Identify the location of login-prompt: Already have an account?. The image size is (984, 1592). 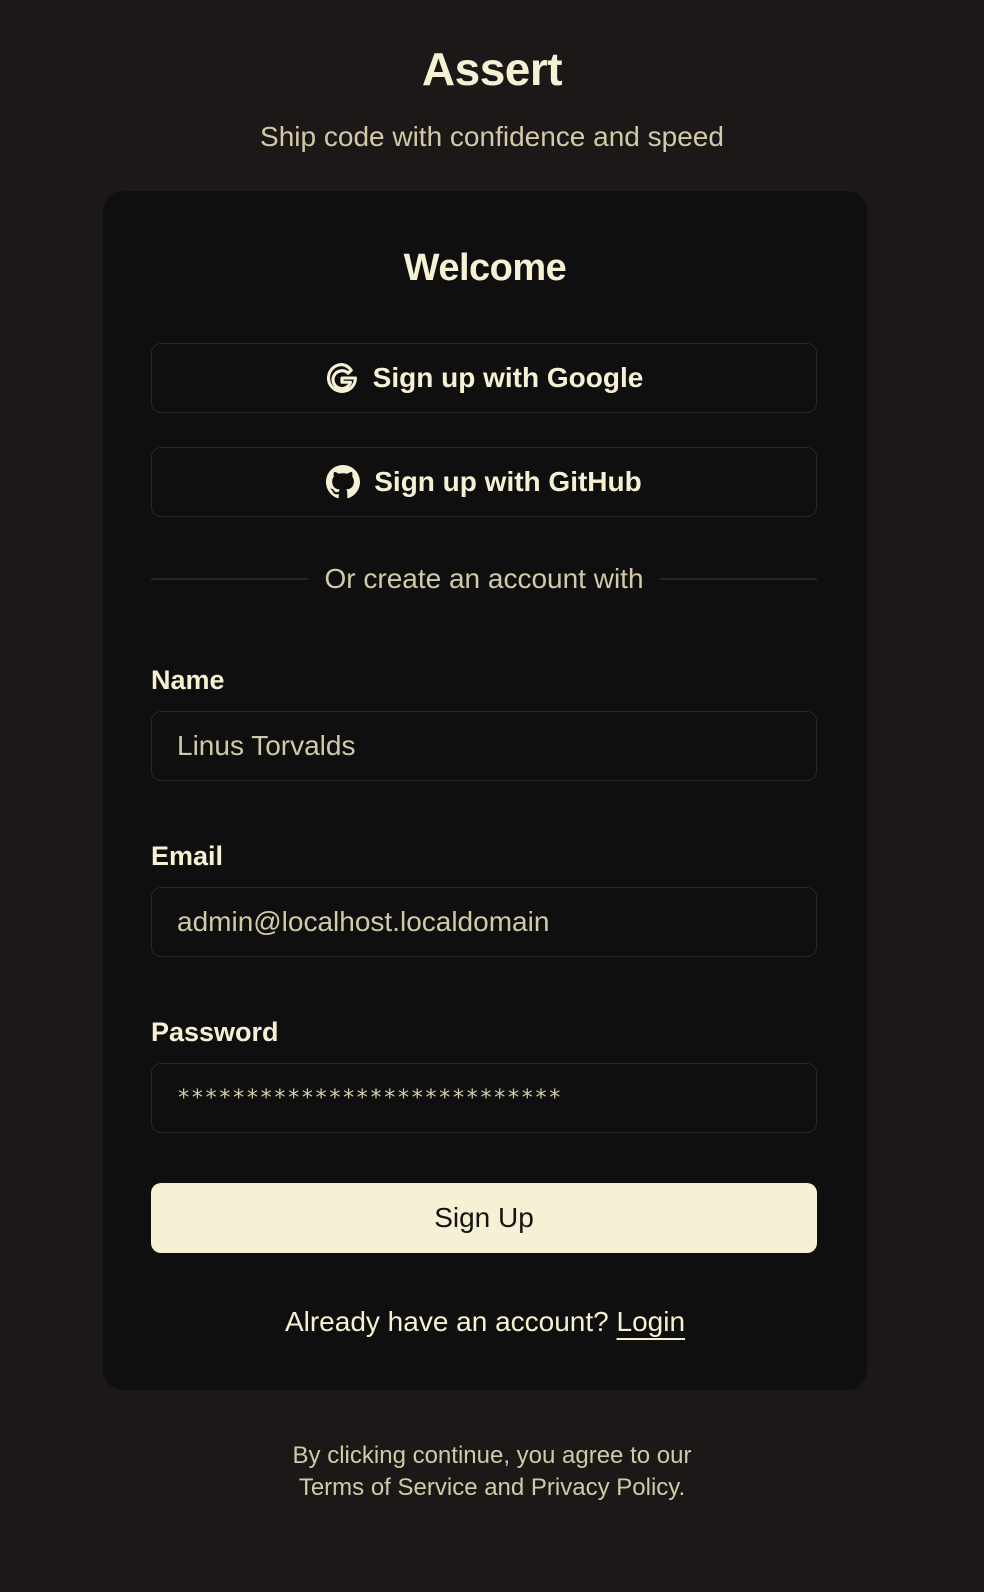
(446, 1321).